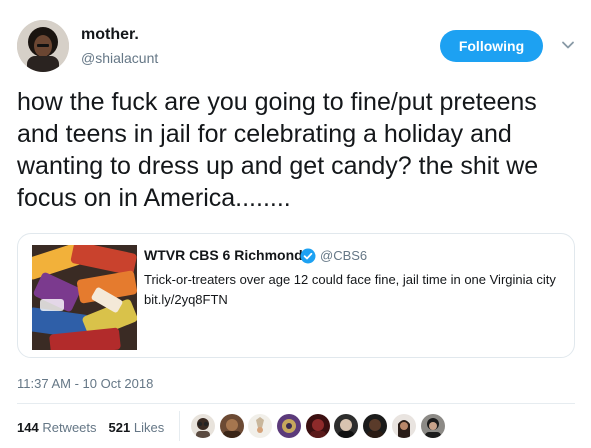  I want to click on retweets-label: Retweets, so click(69, 427).